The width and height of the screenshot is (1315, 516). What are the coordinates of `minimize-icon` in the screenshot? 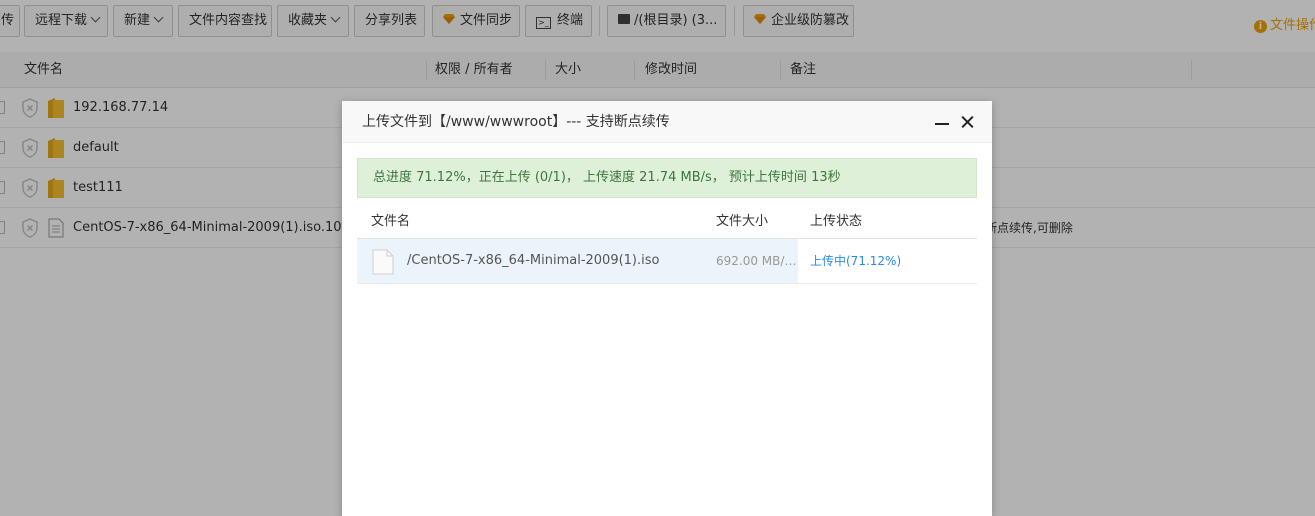 It's located at (942, 122).